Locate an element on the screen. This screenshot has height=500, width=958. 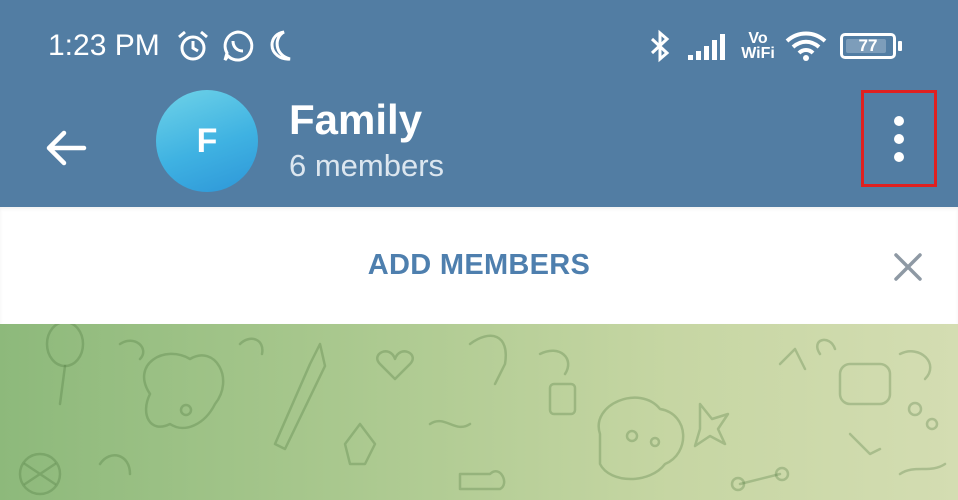
more-options-button is located at coordinates (899, 138).